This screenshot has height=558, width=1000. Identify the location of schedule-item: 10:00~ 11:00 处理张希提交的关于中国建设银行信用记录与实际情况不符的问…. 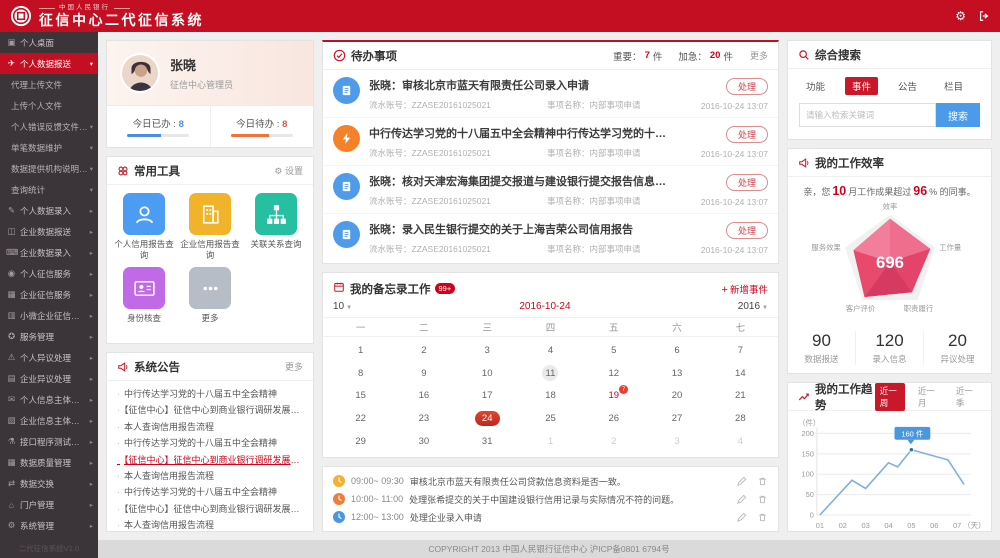
(550, 499).